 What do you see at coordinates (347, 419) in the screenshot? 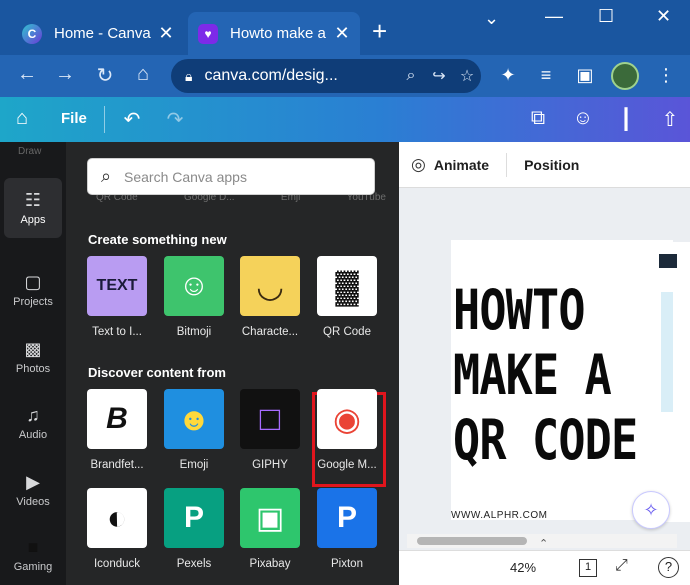
I see `google-maps-pin-icon: ◉` at bounding box center [347, 419].